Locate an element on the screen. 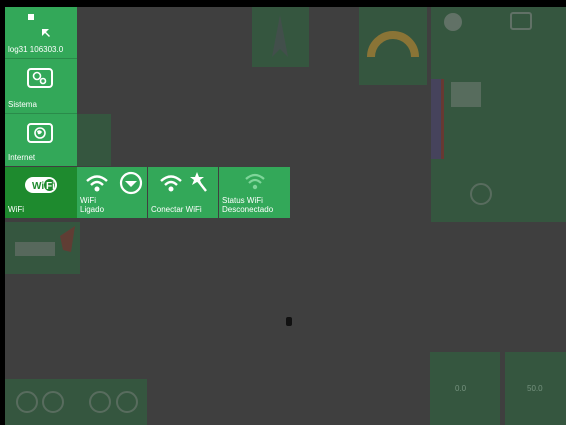 Image resolution: width=566 pixels, height=425 pixels. wifi-status-tile: Status WiFi Desconectado is located at coordinates (254, 192).